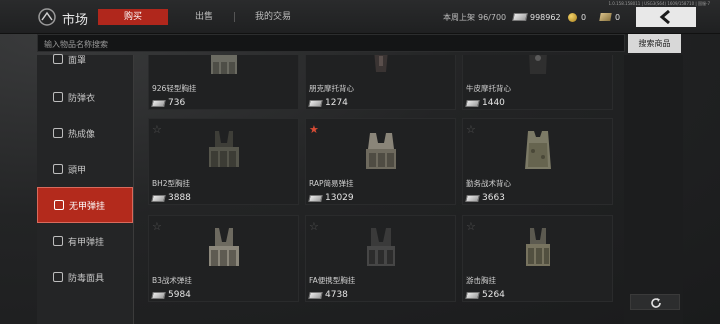  Describe the element at coordinates (380, 82) in the screenshot. I see `item-card: 朋克摩托背心 1274` at that location.